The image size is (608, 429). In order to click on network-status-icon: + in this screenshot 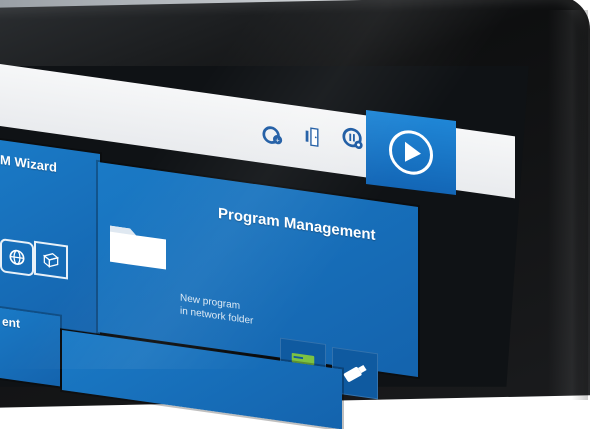, I will do `click(273, 135)`.